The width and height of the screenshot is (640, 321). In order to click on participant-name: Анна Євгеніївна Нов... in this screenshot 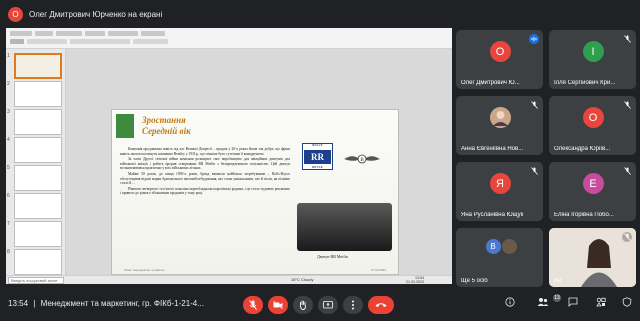, I will do `click(492, 149)`.